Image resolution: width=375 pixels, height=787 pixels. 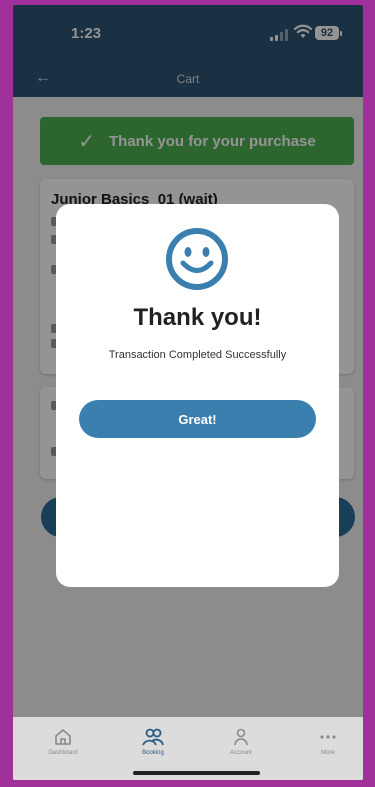 What do you see at coordinates (63, 737) in the screenshot?
I see `home-icon` at bounding box center [63, 737].